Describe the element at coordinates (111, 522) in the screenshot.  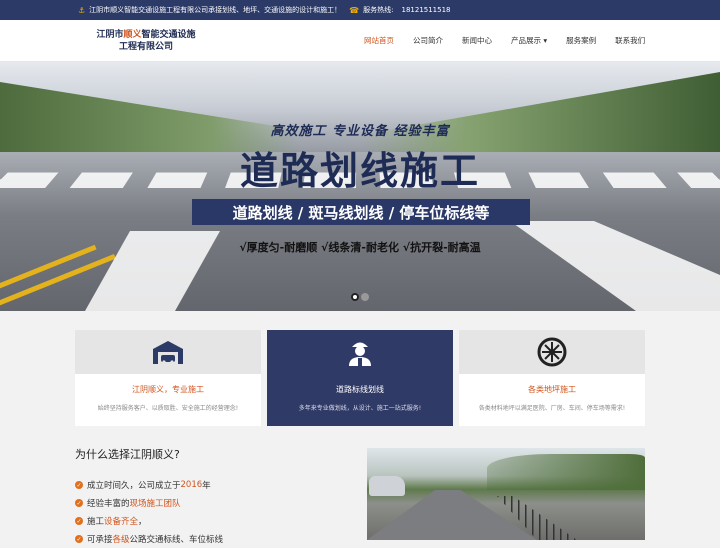
I see `list-item: ✓ 施工 设备齐全，` at that location.